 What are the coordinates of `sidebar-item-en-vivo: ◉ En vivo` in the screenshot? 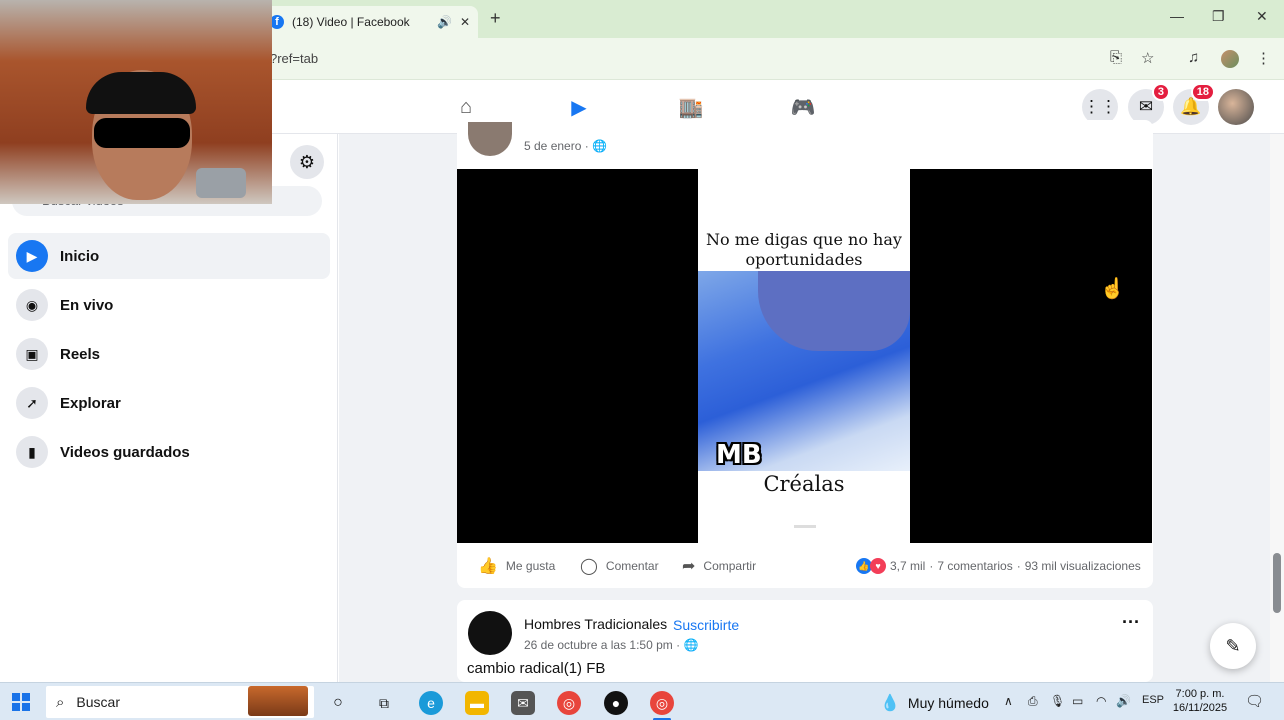 It's located at (169, 305).